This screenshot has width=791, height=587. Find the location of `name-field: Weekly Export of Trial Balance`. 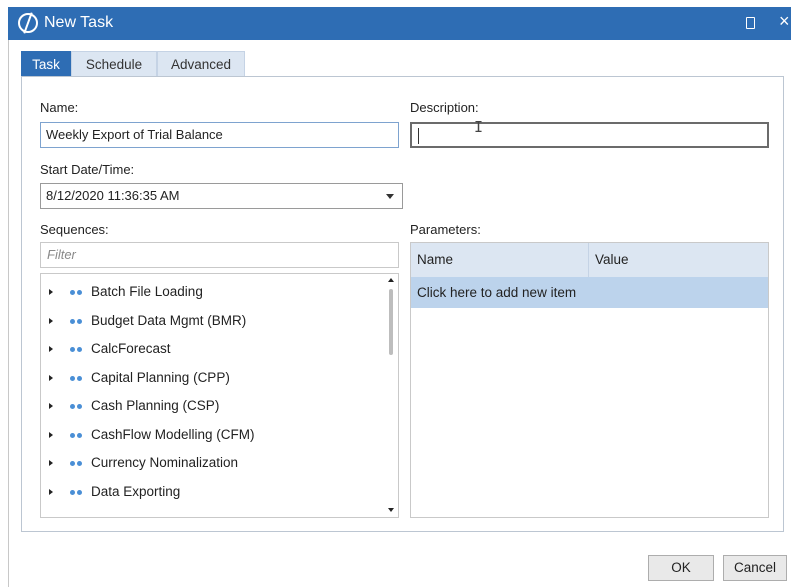

name-field: Weekly Export of Trial Balance is located at coordinates (219, 135).